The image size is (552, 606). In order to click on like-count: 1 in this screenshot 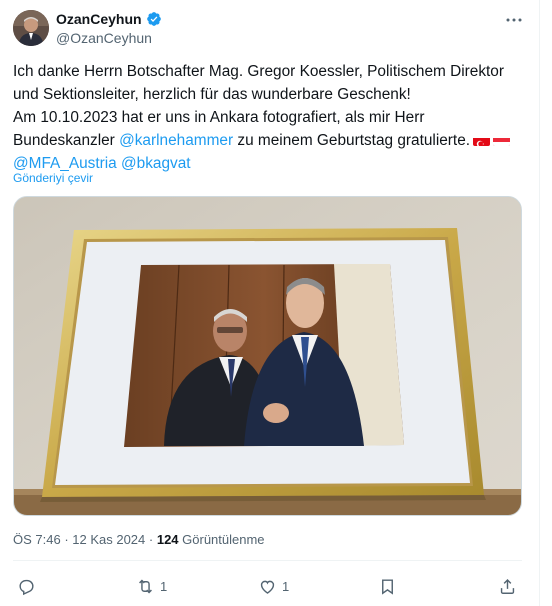, I will do `click(286, 586)`.